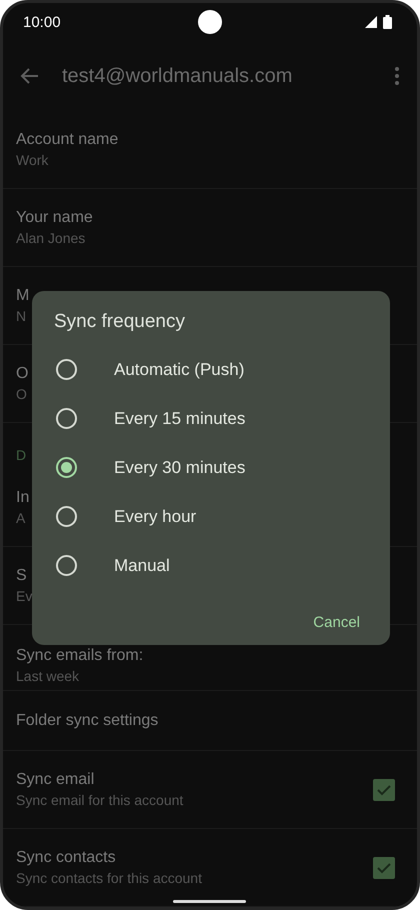 Image resolution: width=420 pixels, height=910 pixels. What do you see at coordinates (22, 374) in the screenshot?
I see `setting-title: O` at bounding box center [22, 374].